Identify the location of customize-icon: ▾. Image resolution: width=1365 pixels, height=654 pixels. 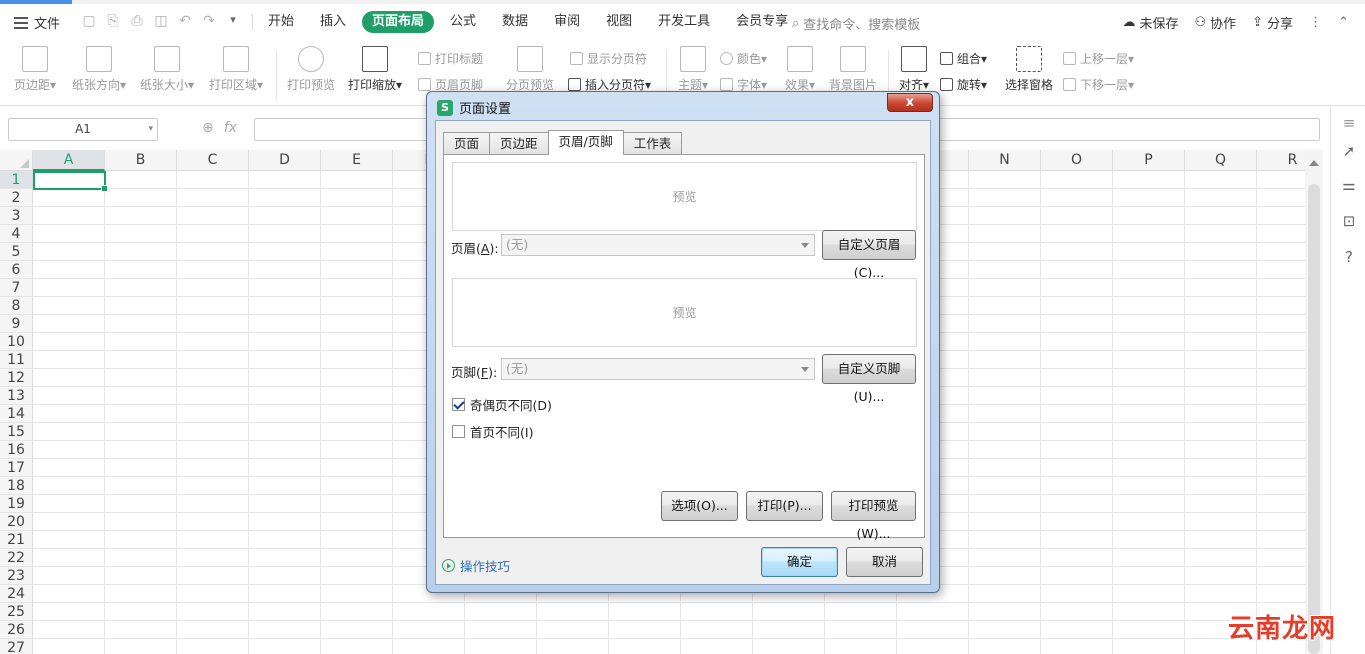
(233, 21).